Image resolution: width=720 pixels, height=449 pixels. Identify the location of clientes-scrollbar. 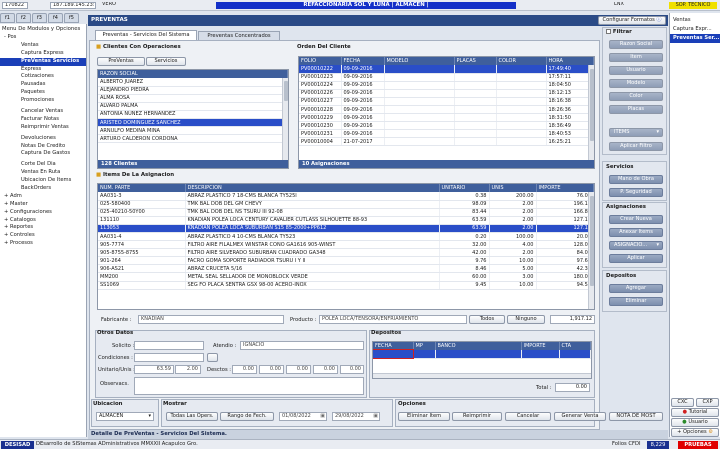
(285, 119).